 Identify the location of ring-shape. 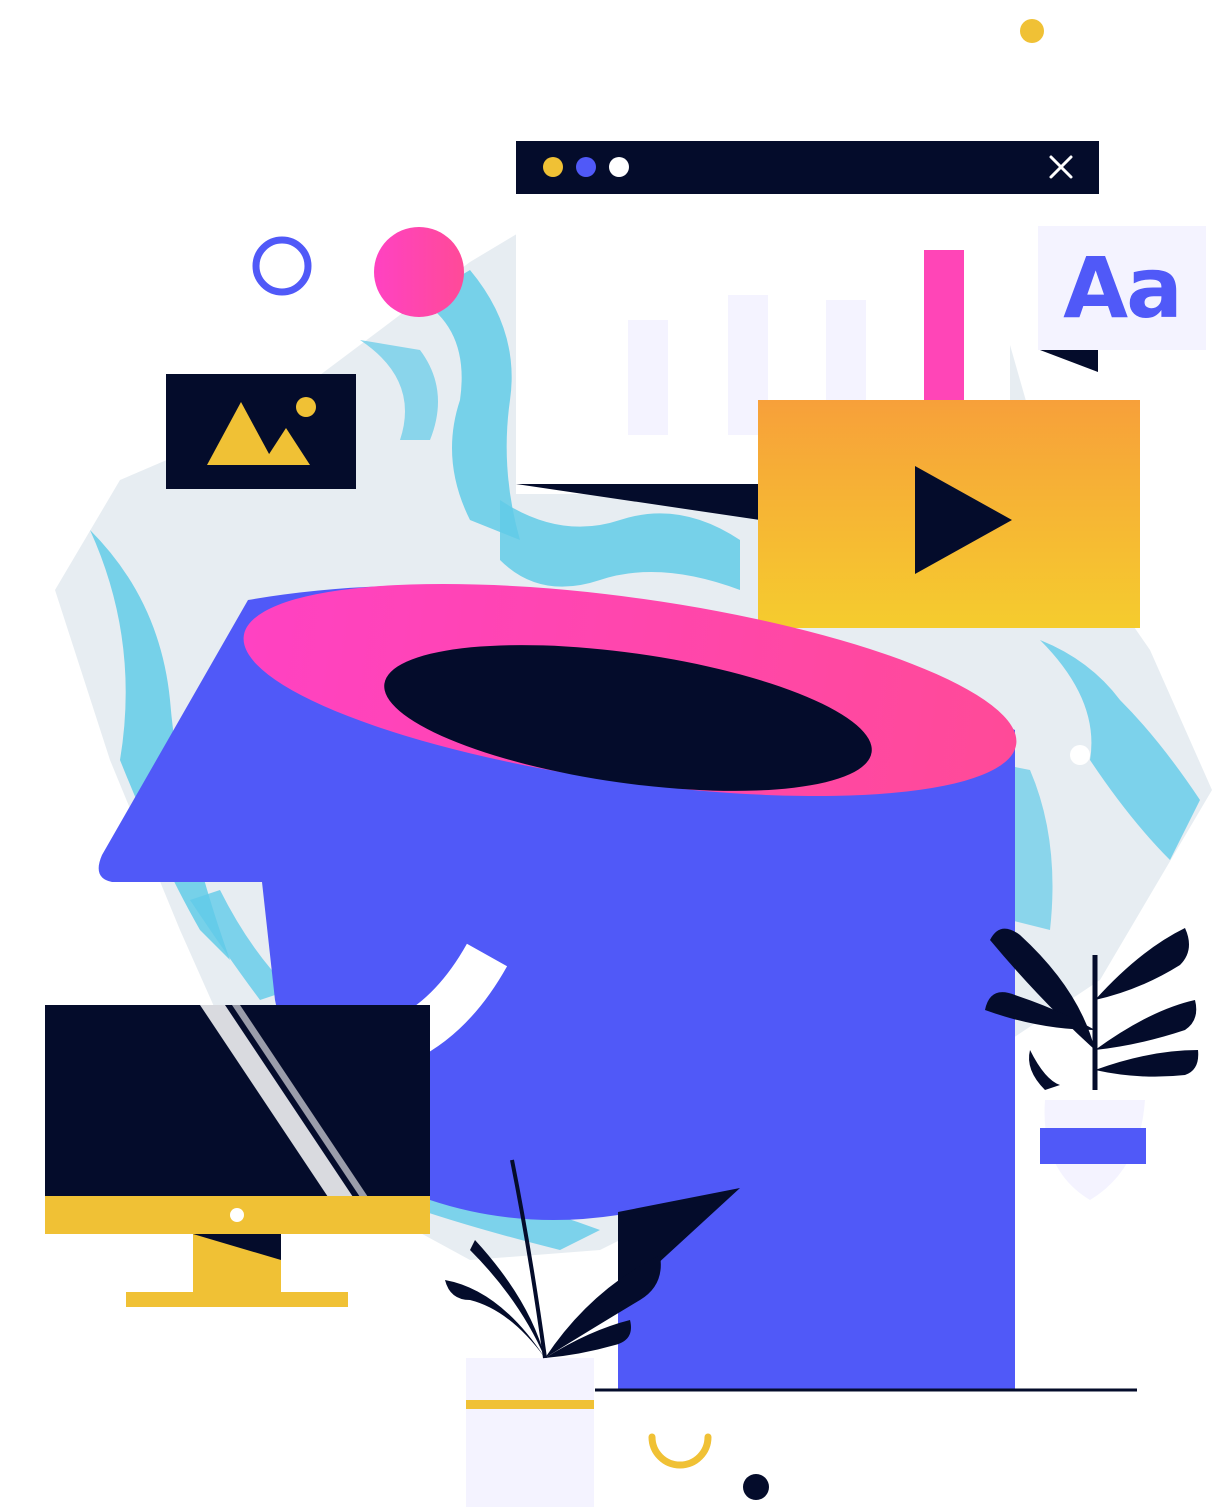
(282, 266).